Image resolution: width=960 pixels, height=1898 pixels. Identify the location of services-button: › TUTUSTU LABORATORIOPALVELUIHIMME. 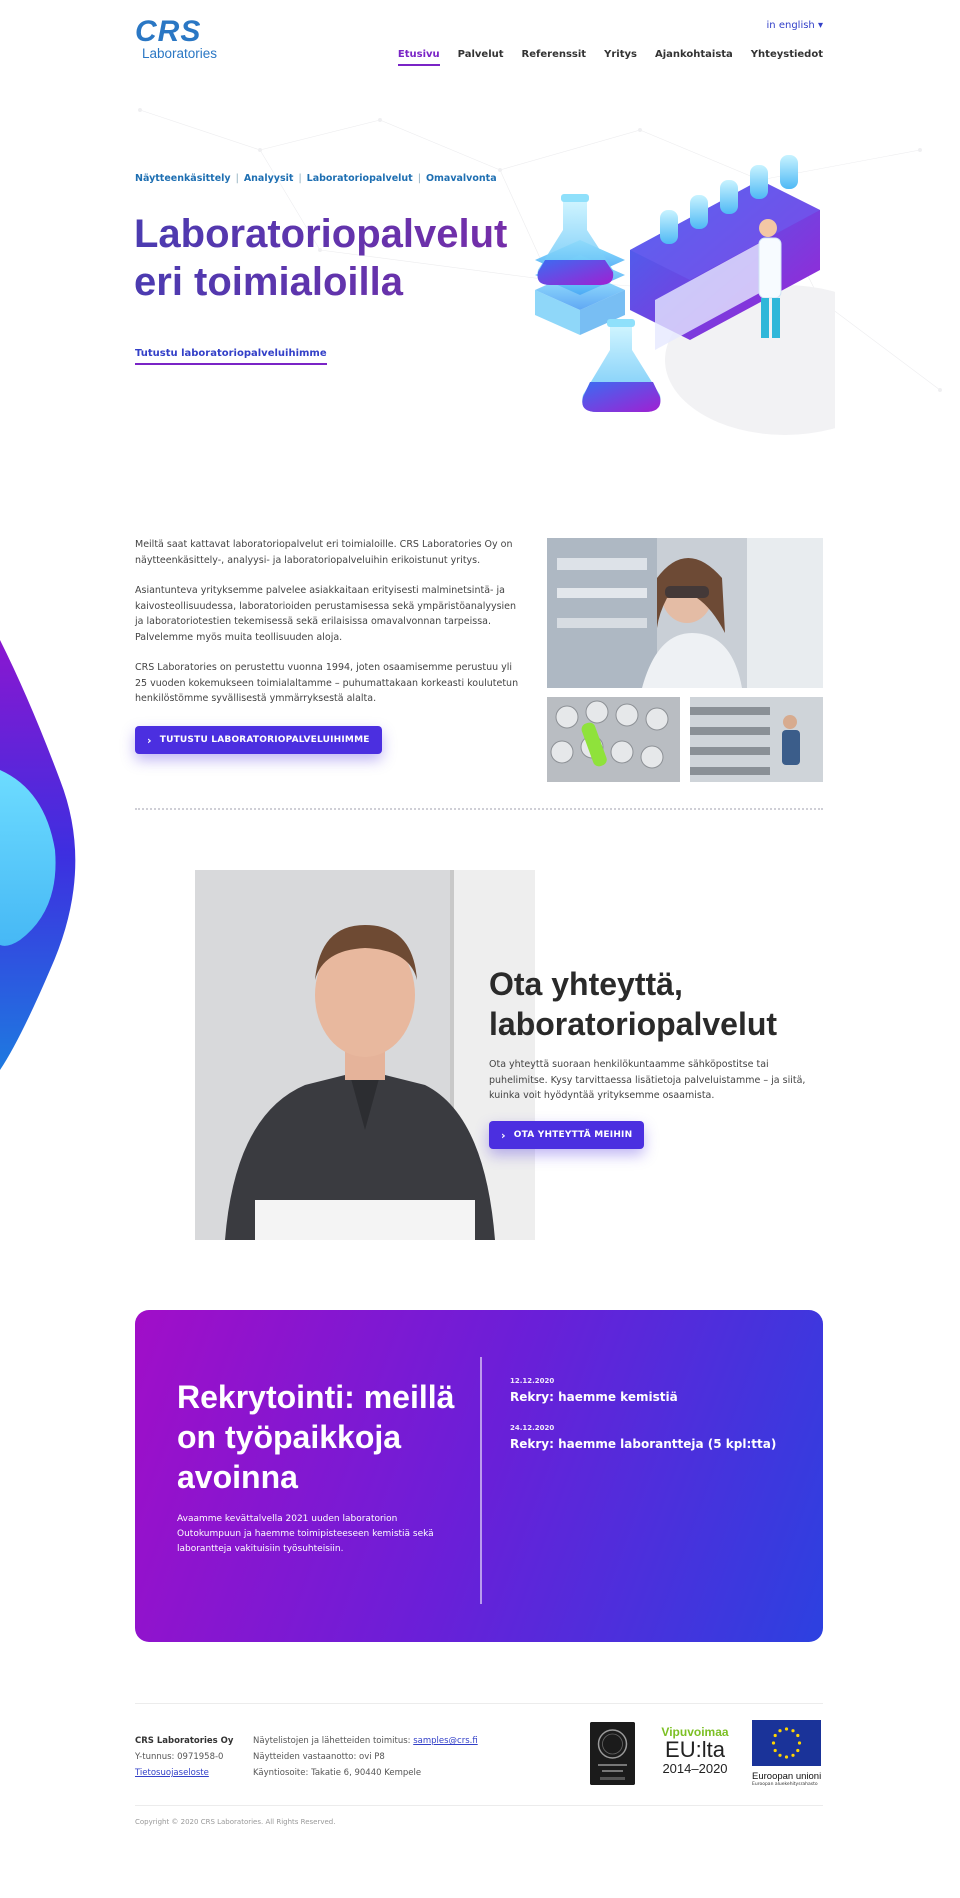
(258, 740).